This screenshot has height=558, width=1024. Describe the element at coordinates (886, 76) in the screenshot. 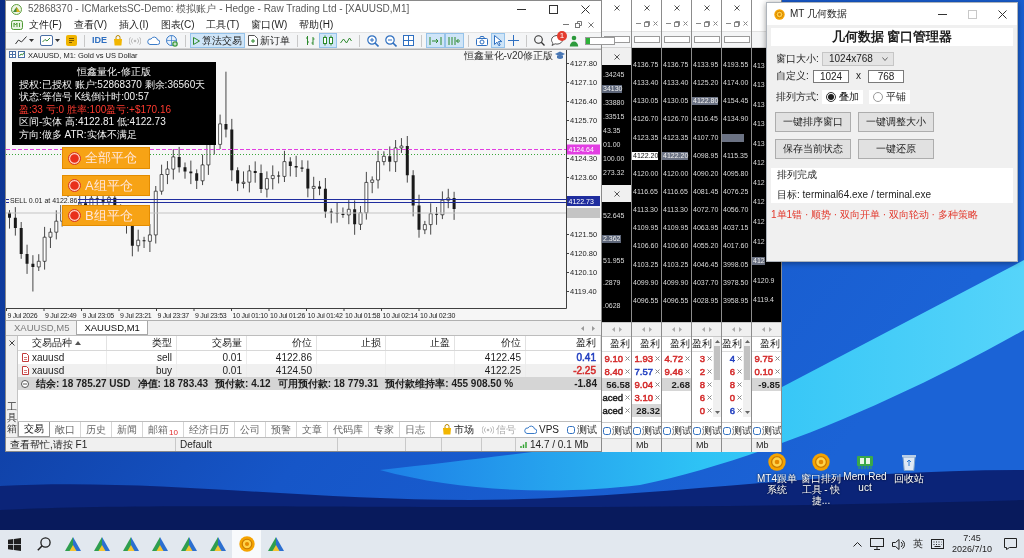

I see `height-input: 768` at that location.